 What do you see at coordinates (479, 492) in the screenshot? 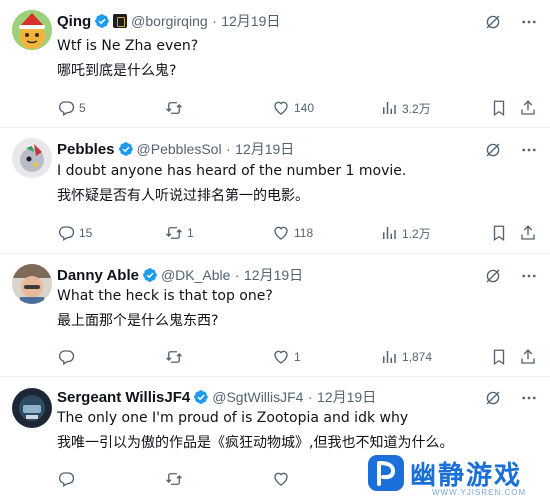
I see `watermark-url: WWW.YJISREN.COM` at bounding box center [479, 492].